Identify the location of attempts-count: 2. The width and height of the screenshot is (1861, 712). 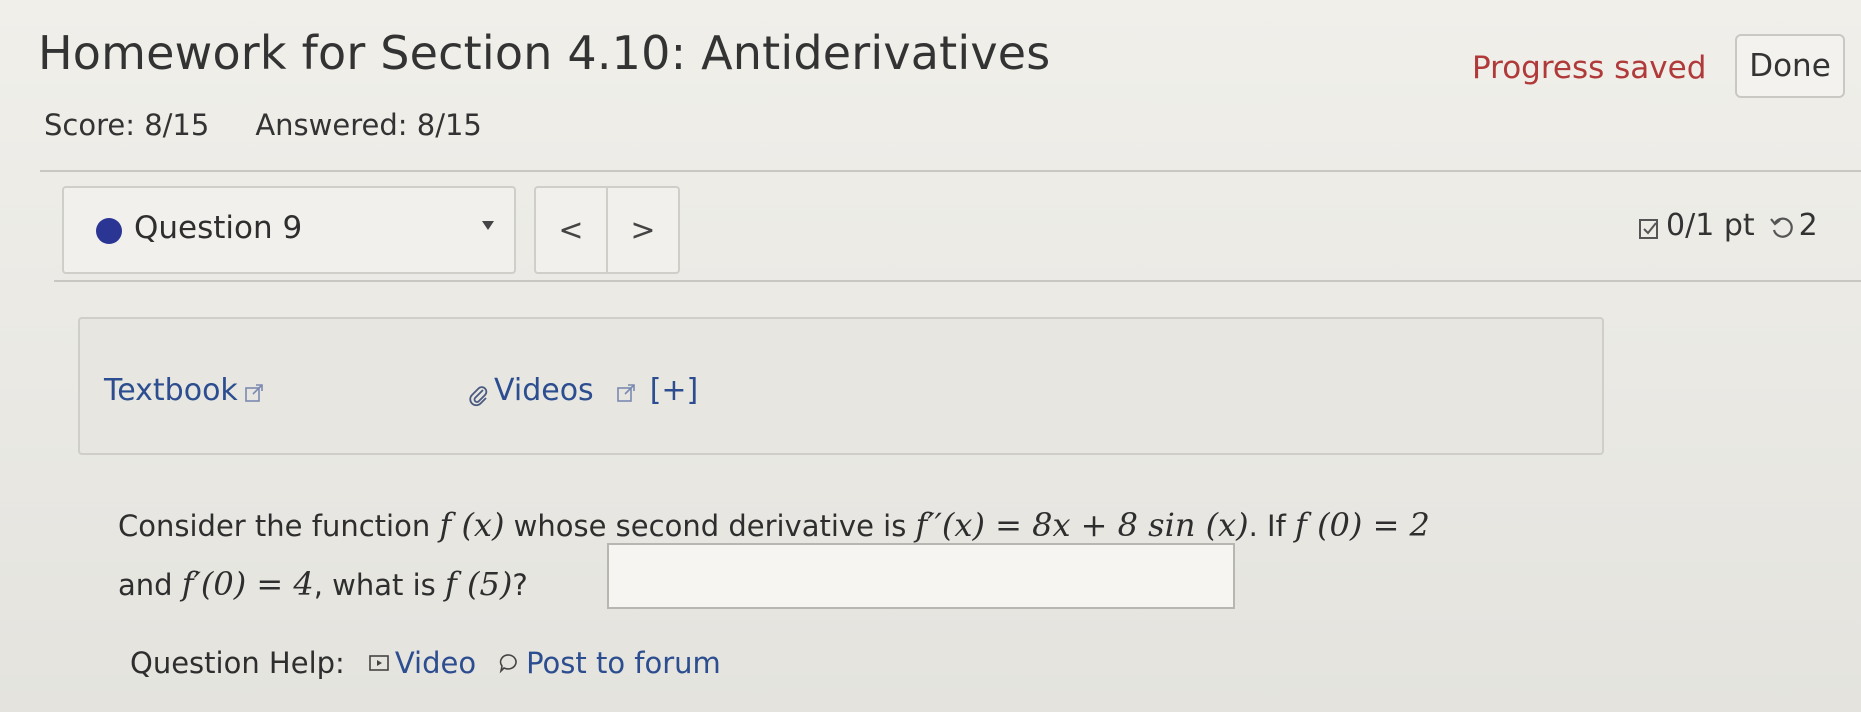
(1808, 225).